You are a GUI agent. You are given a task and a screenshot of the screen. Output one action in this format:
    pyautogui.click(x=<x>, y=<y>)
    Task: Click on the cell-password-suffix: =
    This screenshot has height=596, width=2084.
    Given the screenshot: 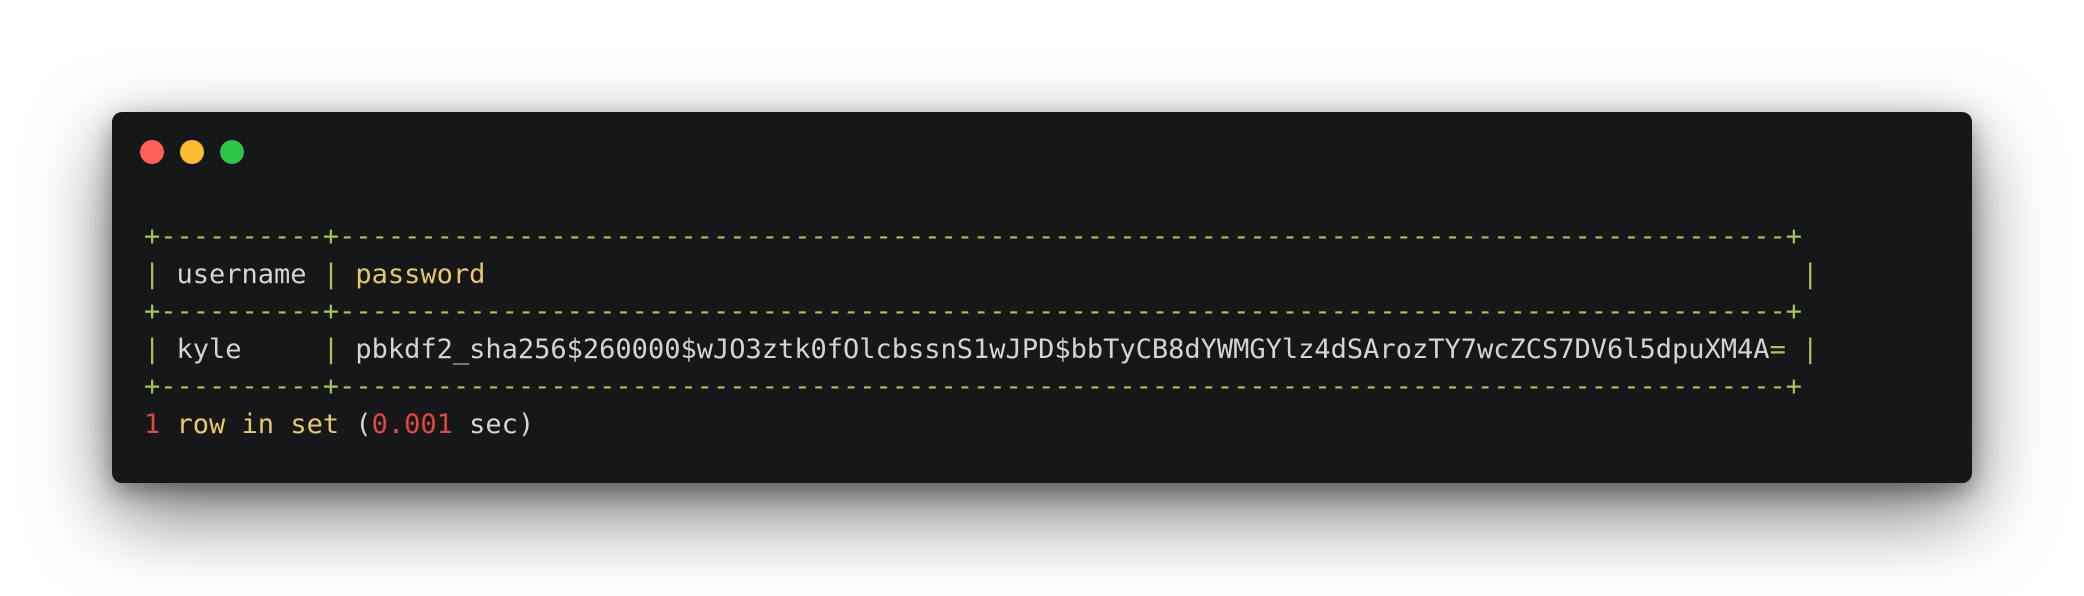 What is the action you would take?
    pyautogui.click(x=1777, y=349)
    